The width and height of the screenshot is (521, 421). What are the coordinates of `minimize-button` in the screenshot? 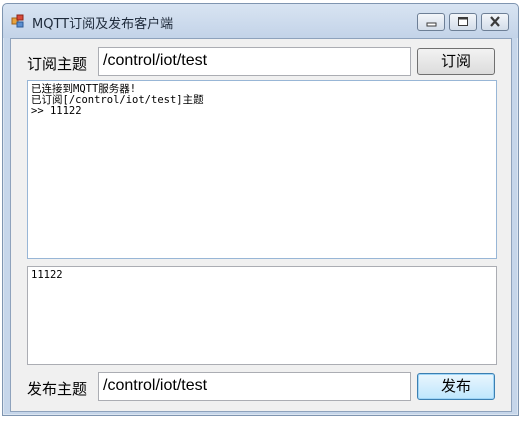 It's located at (431, 22).